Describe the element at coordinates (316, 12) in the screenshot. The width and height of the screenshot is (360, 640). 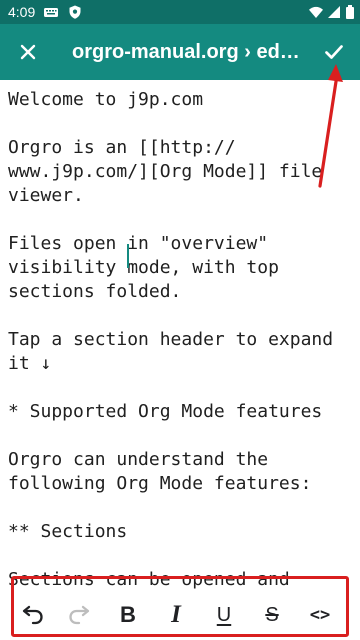
I see `wifi-icon` at that location.